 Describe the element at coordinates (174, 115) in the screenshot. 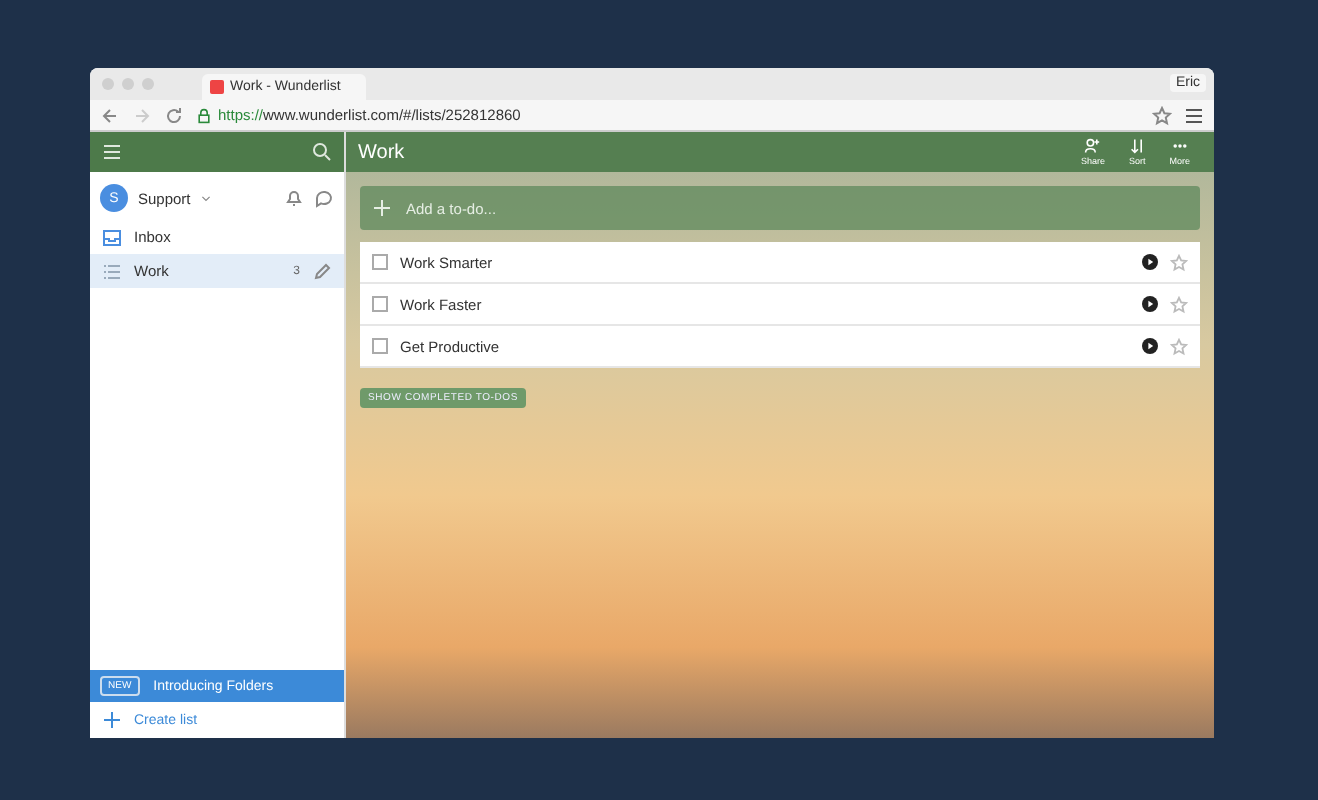

I see `reload-icon` at that location.